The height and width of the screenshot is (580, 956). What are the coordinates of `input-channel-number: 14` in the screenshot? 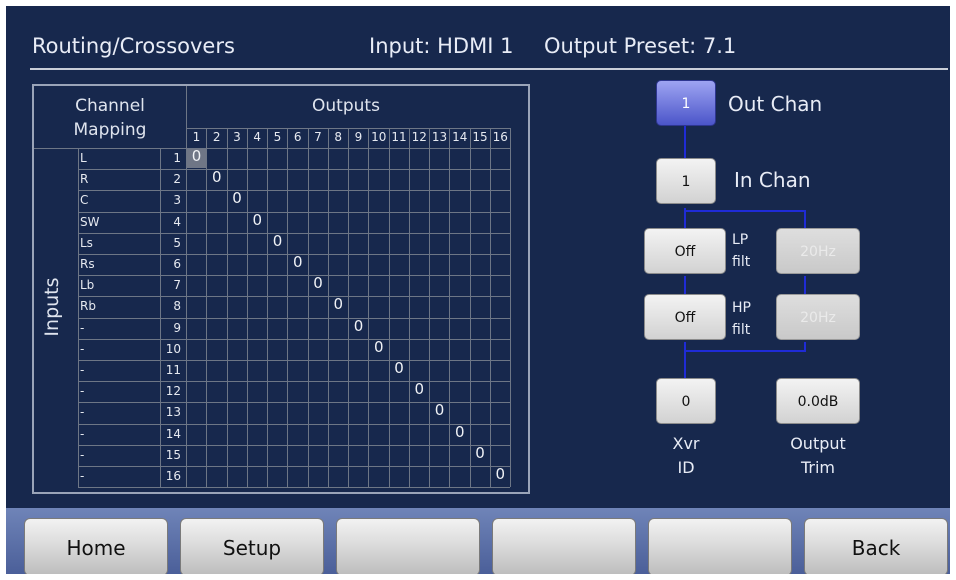 It's located at (173, 433).